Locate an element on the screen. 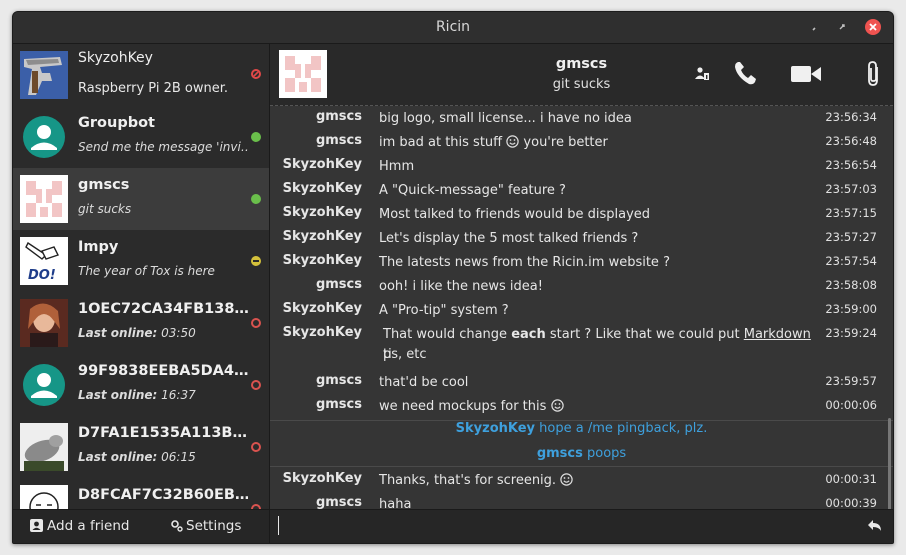  minimize-icon is located at coordinates (814, 29).